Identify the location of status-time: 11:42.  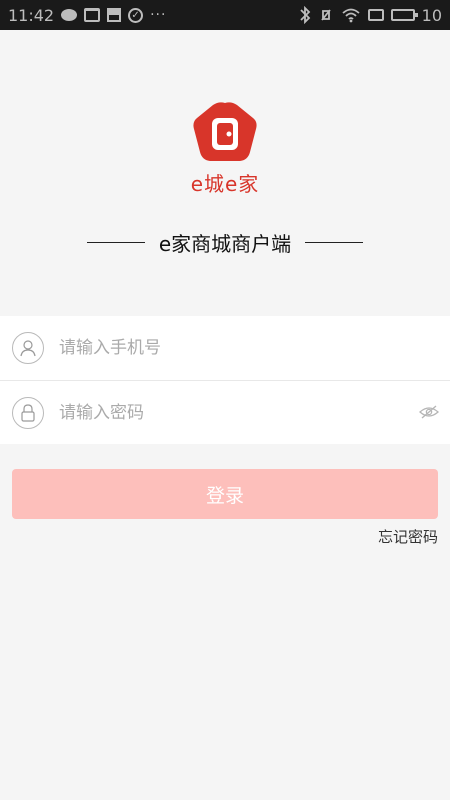
(31, 15).